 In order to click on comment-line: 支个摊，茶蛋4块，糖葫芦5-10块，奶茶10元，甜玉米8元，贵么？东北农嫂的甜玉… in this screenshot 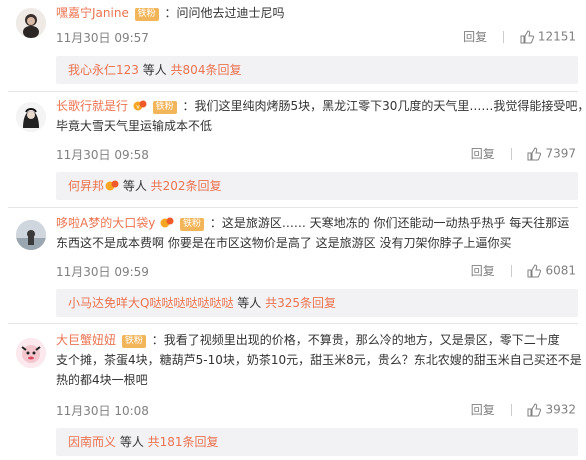, I will do `click(319, 360)`.